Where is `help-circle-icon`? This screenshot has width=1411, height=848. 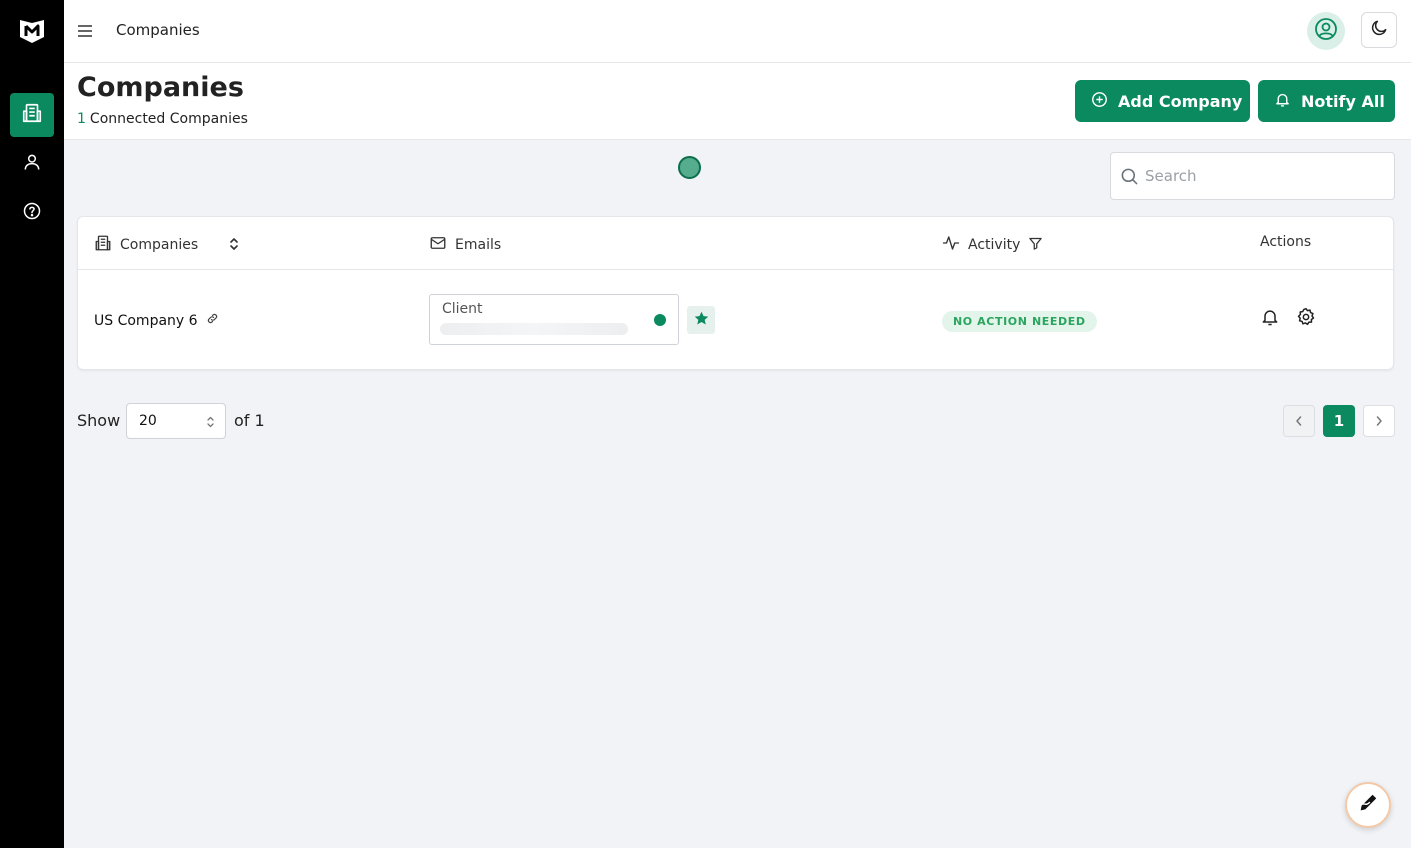
help-circle-icon is located at coordinates (32, 213).